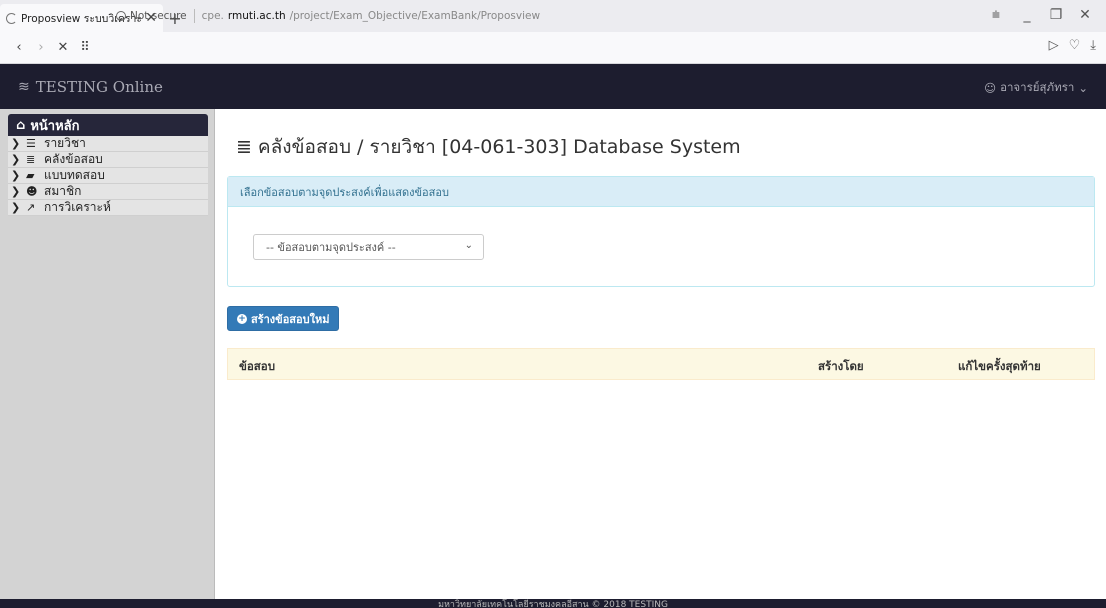  I want to click on brand-title: TESTING Online, so click(99, 86).